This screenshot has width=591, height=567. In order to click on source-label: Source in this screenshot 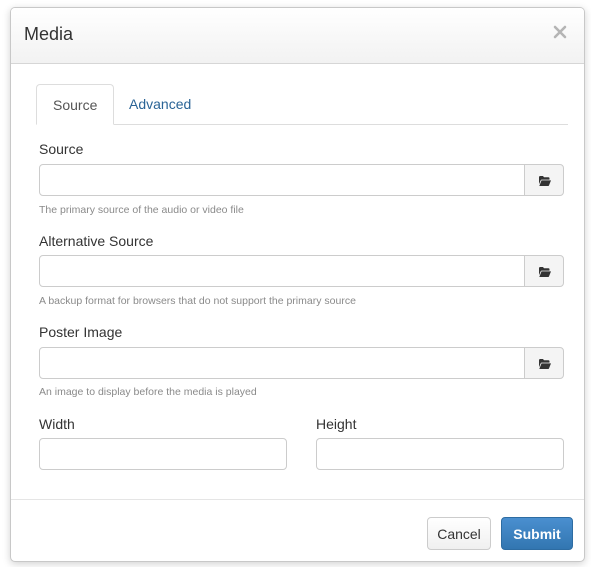, I will do `click(61, 149)`.